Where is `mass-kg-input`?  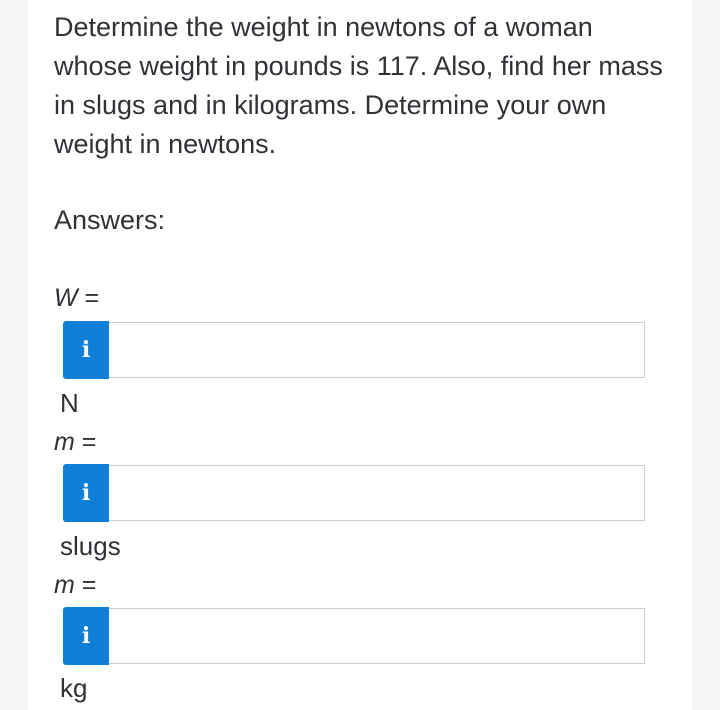
mass-kg-input is located at coordinates (377, 636).